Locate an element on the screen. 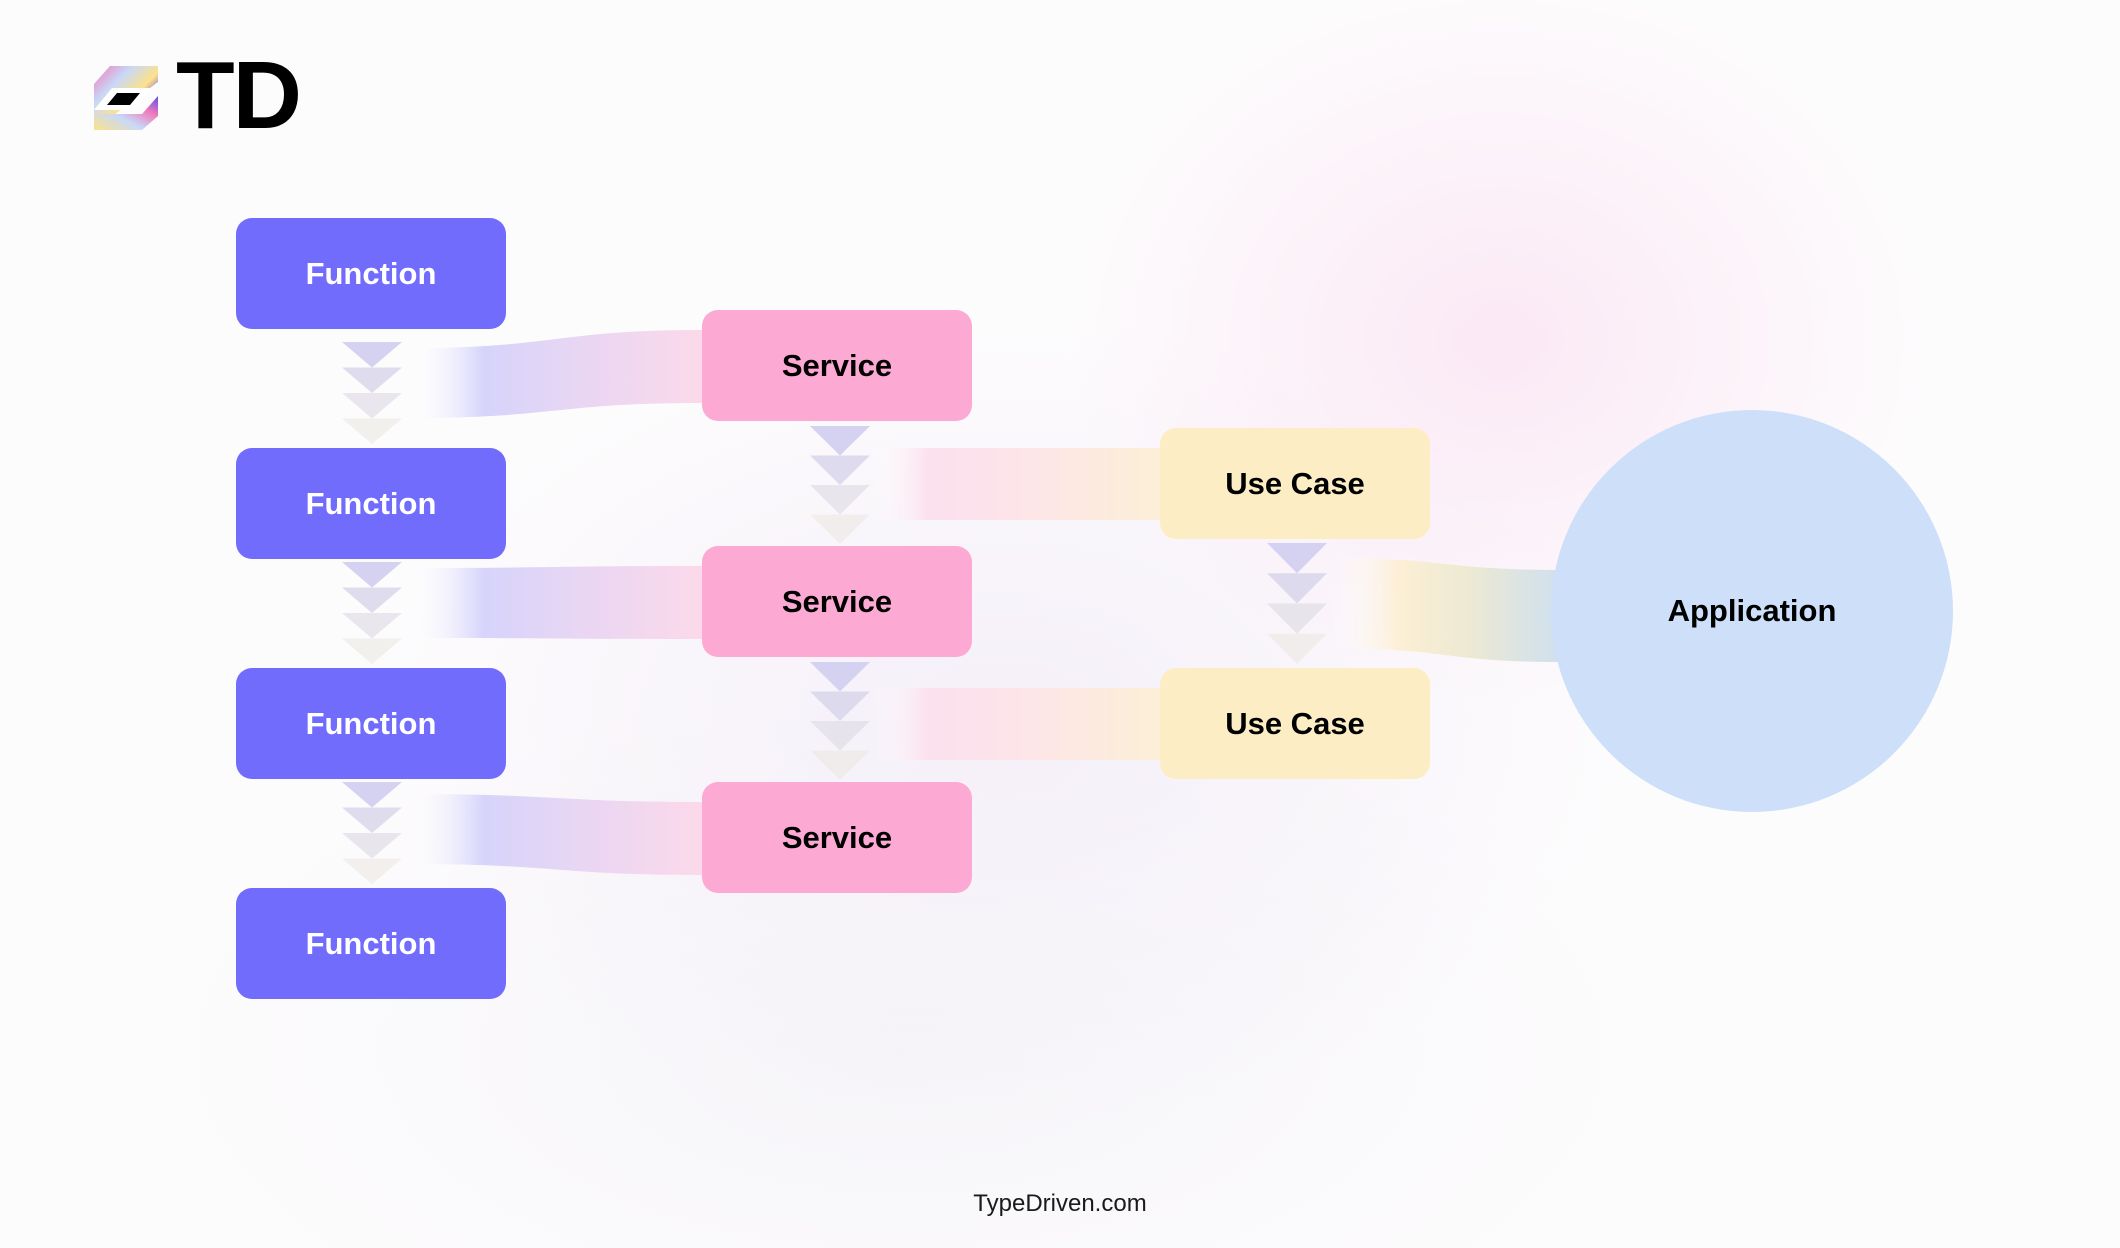 This screenshot has width=2120, height=1248. application-node: Application is located at coordinates (1752, 611).